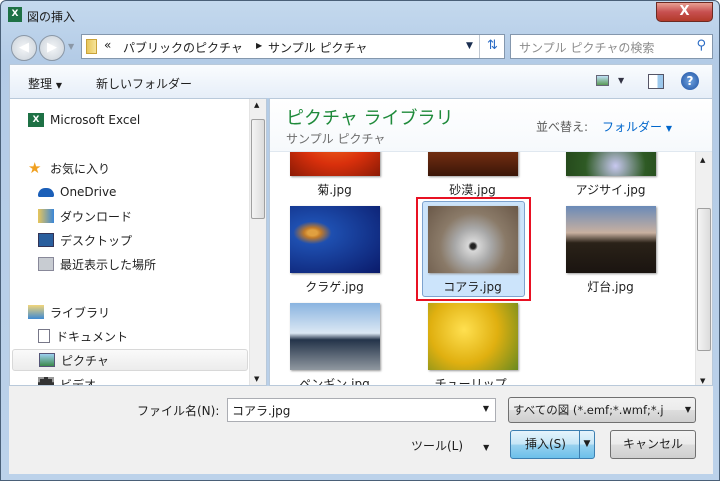 The height and width of the screenshot is (481, 720). What do you see at coordinates (183, 47) in the screenshot?
I see `breadcrumb-public-pictures: パブリックのピクチャ` at bounding box center [183, 47].